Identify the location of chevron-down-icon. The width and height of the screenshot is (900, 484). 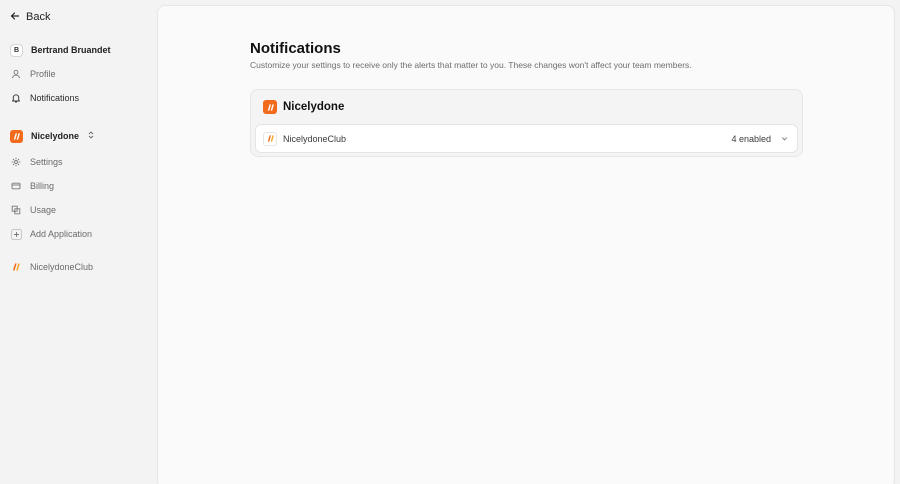
(784, 139).